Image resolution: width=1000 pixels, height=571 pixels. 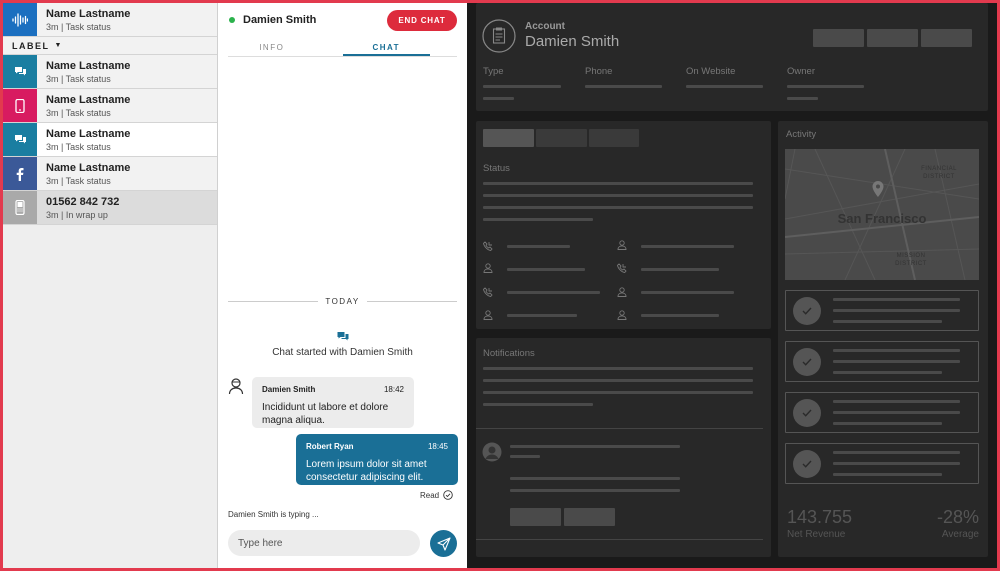 I want to click on facebook-icon, so click(x=20, y=173).